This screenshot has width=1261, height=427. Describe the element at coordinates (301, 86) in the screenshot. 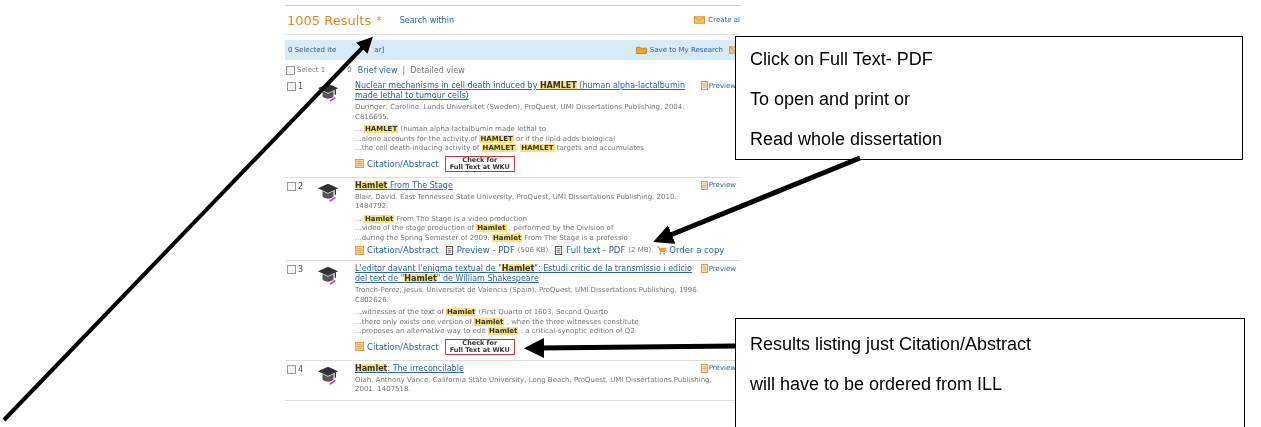

I see `result-number: 1` at that location.